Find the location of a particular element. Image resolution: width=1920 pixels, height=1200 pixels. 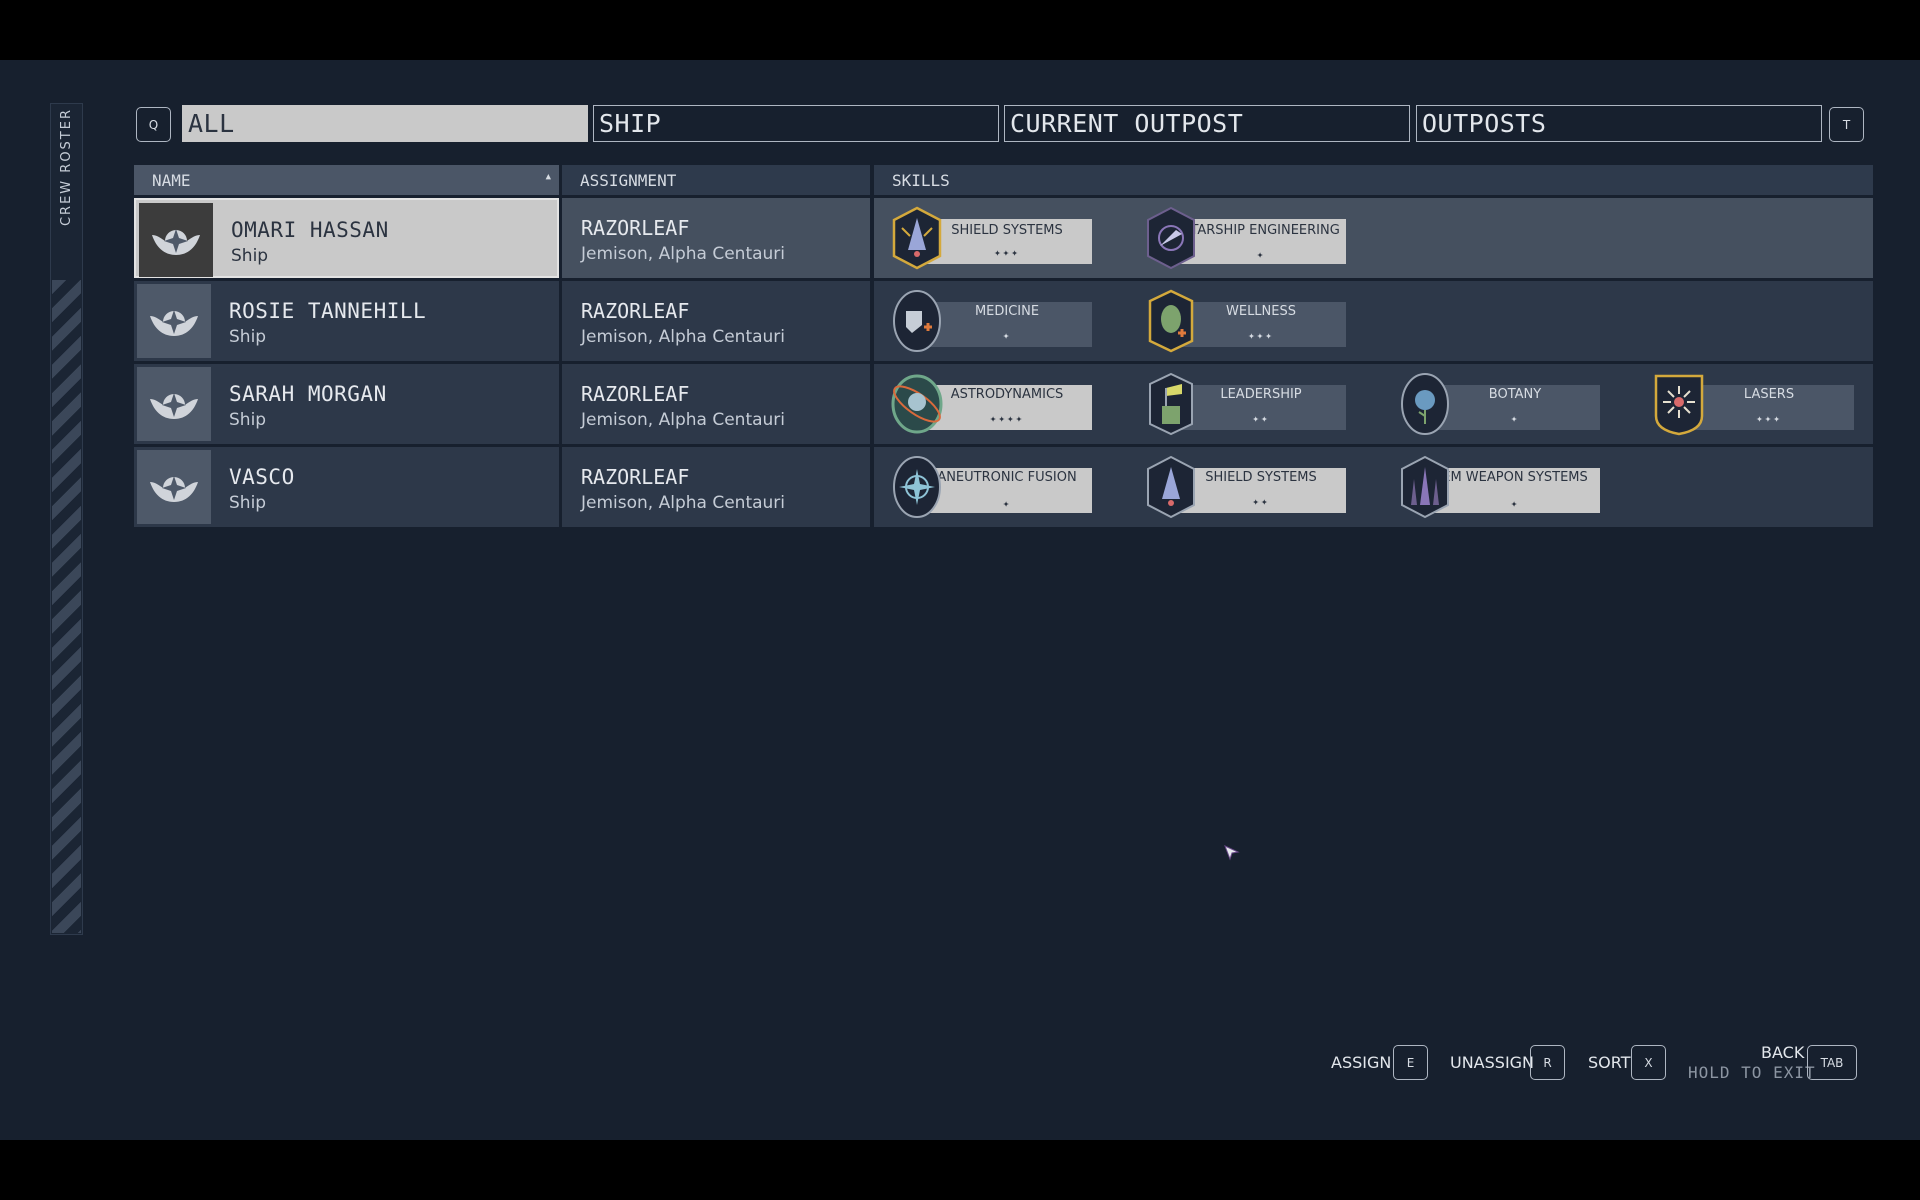

sort-ascending-icon: ▲ is located at coordinates (548, 177).